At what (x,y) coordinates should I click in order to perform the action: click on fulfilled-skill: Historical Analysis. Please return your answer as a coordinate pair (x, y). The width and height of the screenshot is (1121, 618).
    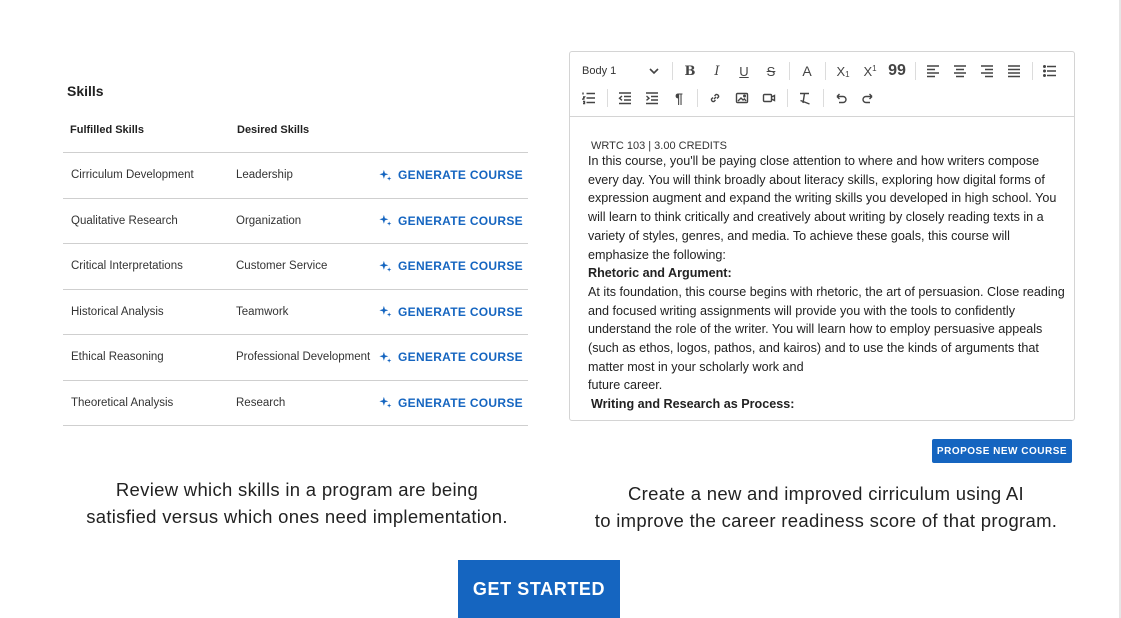
    Looking at the image, I should click on (117, 311).